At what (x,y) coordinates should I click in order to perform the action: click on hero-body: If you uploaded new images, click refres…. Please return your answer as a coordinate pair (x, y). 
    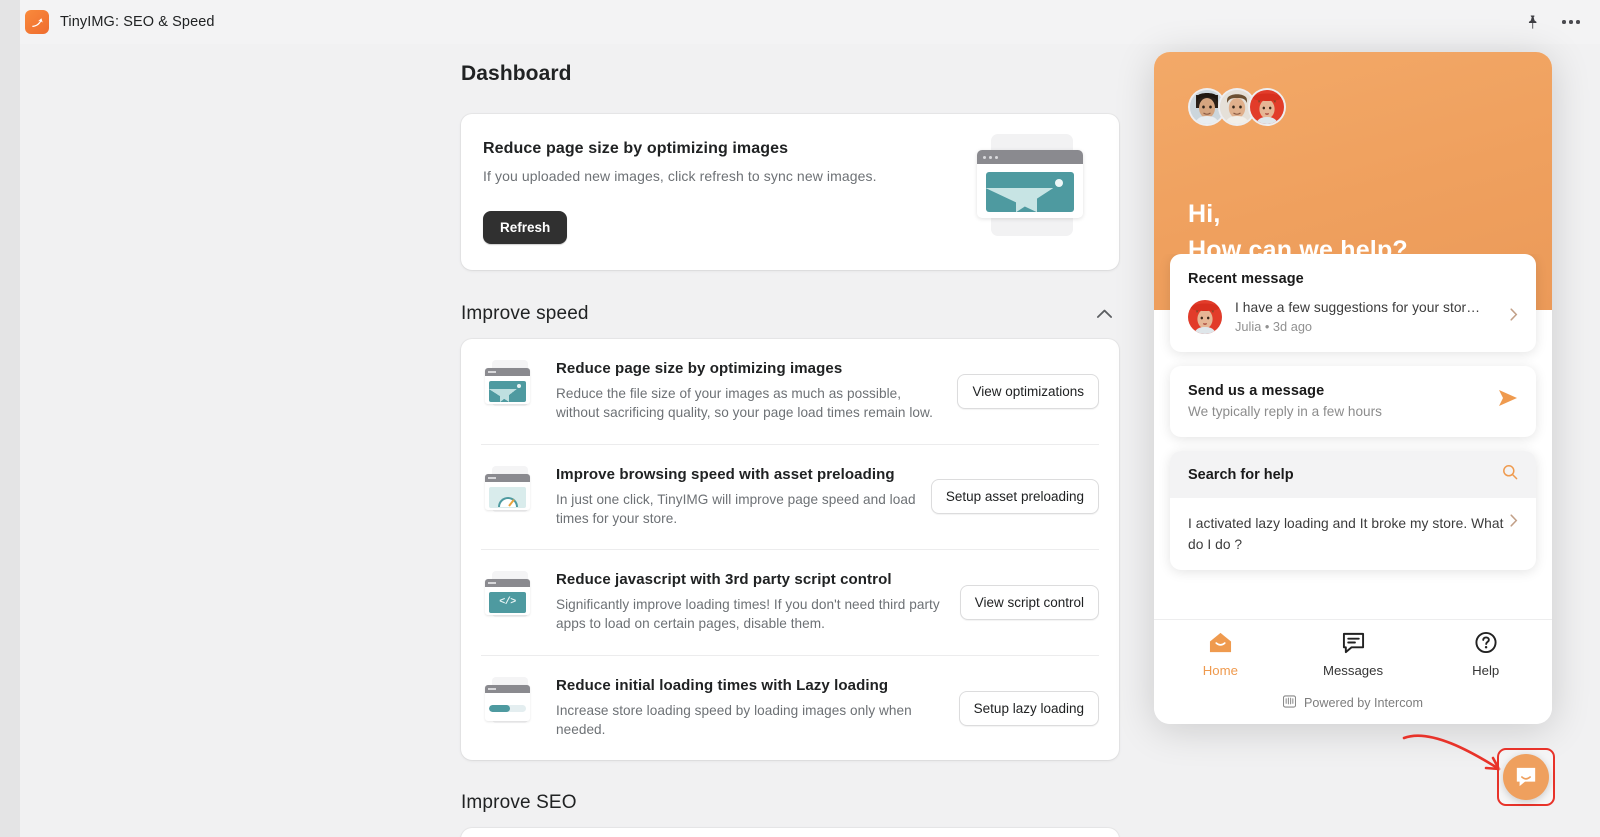
    Looking at the image, I should click on (680, 176).